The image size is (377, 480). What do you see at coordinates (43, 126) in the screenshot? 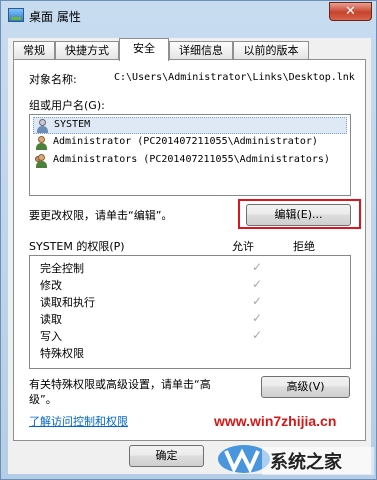
I see `system-user-icon` at bounding box center [43, 126].